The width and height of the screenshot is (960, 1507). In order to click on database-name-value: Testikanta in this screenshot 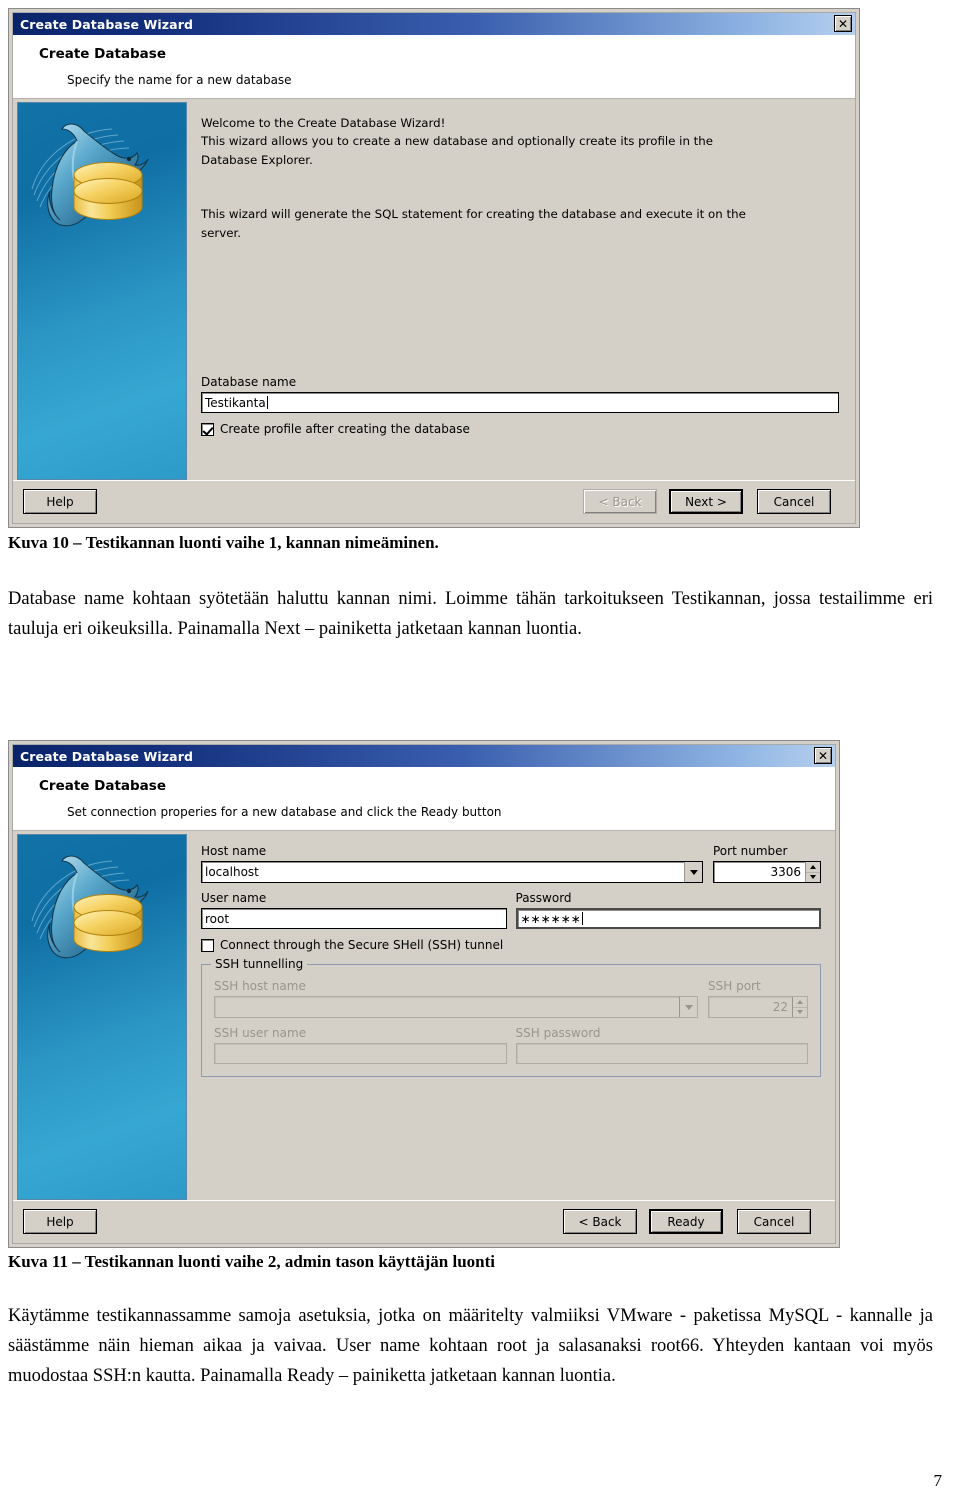, I will do `click(235, 402)`.